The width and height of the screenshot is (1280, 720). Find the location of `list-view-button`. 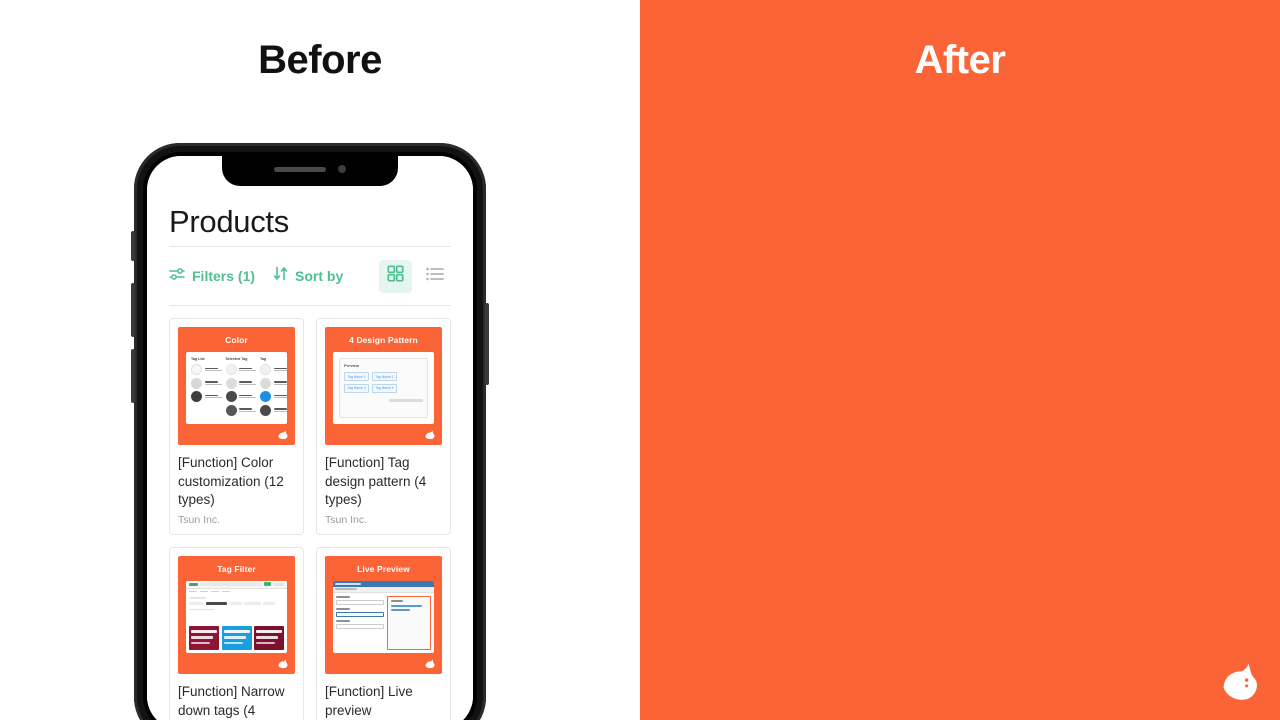

list-view-button is located at coordinates (434, 276).